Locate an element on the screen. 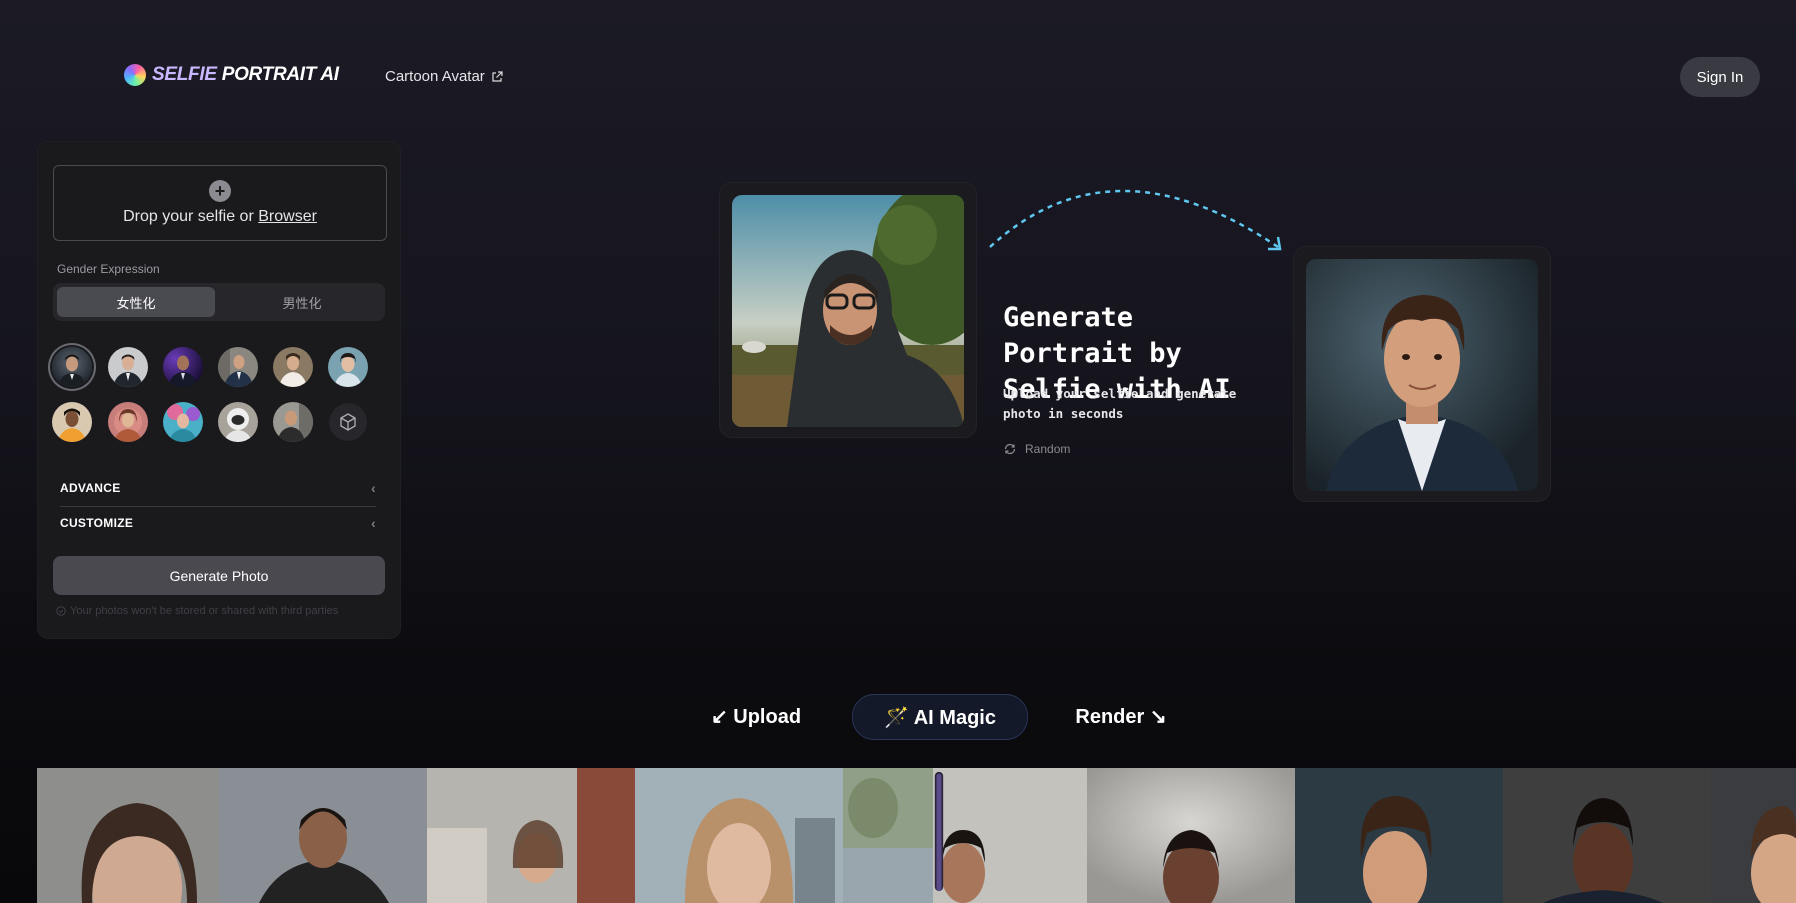  gender-option-masculine: 男性化 is located at coordinates (302, 302).